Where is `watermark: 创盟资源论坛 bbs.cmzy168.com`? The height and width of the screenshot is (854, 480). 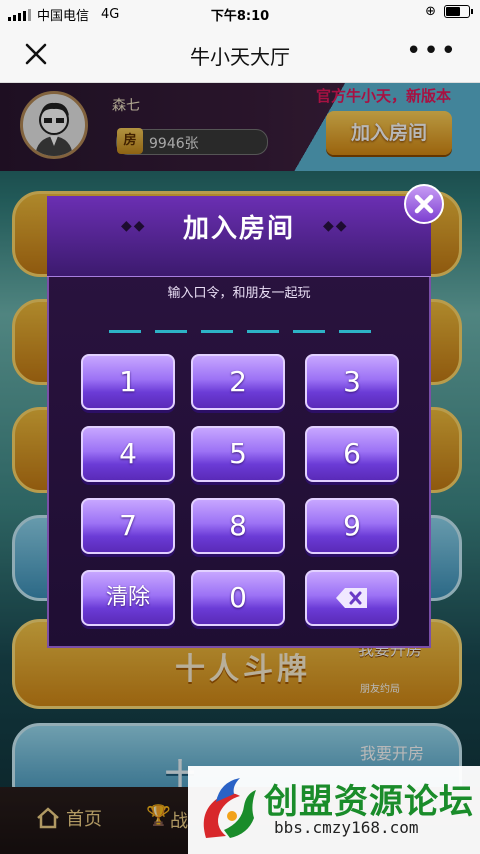 watermark: 创盟资源论坛 bbs.cmzy168.com is located at coordinates (334, 810).